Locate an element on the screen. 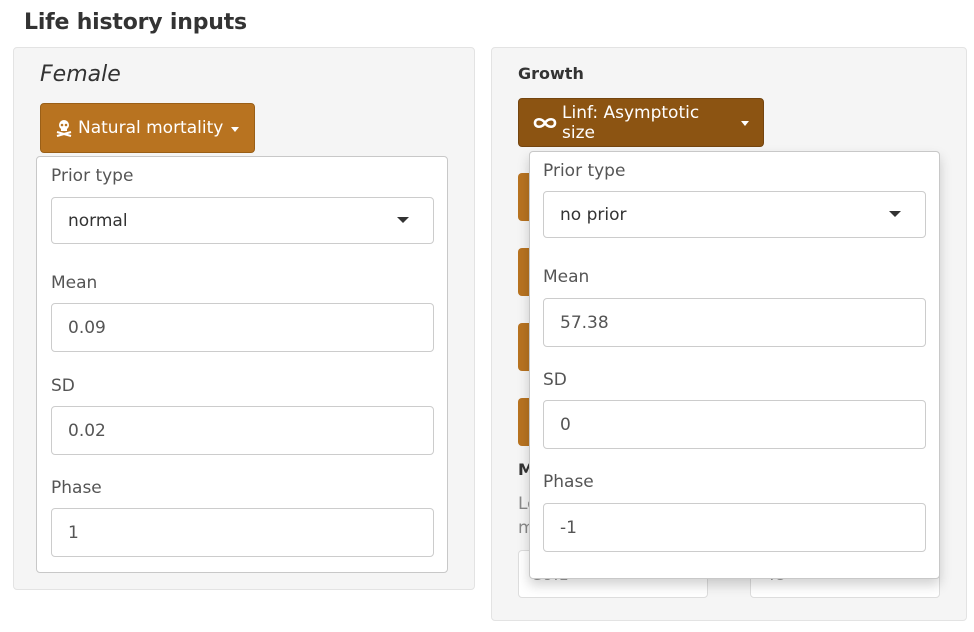 The image size is (974, 632). prior-type-select: no prior is located at coordinates (734, 214).